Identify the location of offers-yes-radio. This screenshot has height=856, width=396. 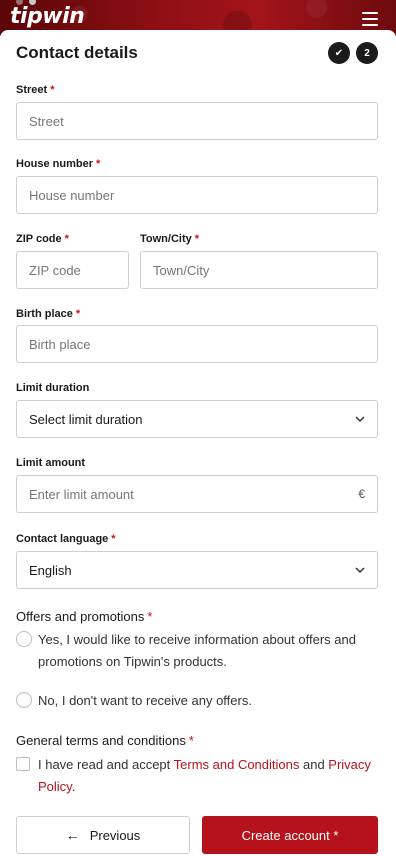
(24, 639).